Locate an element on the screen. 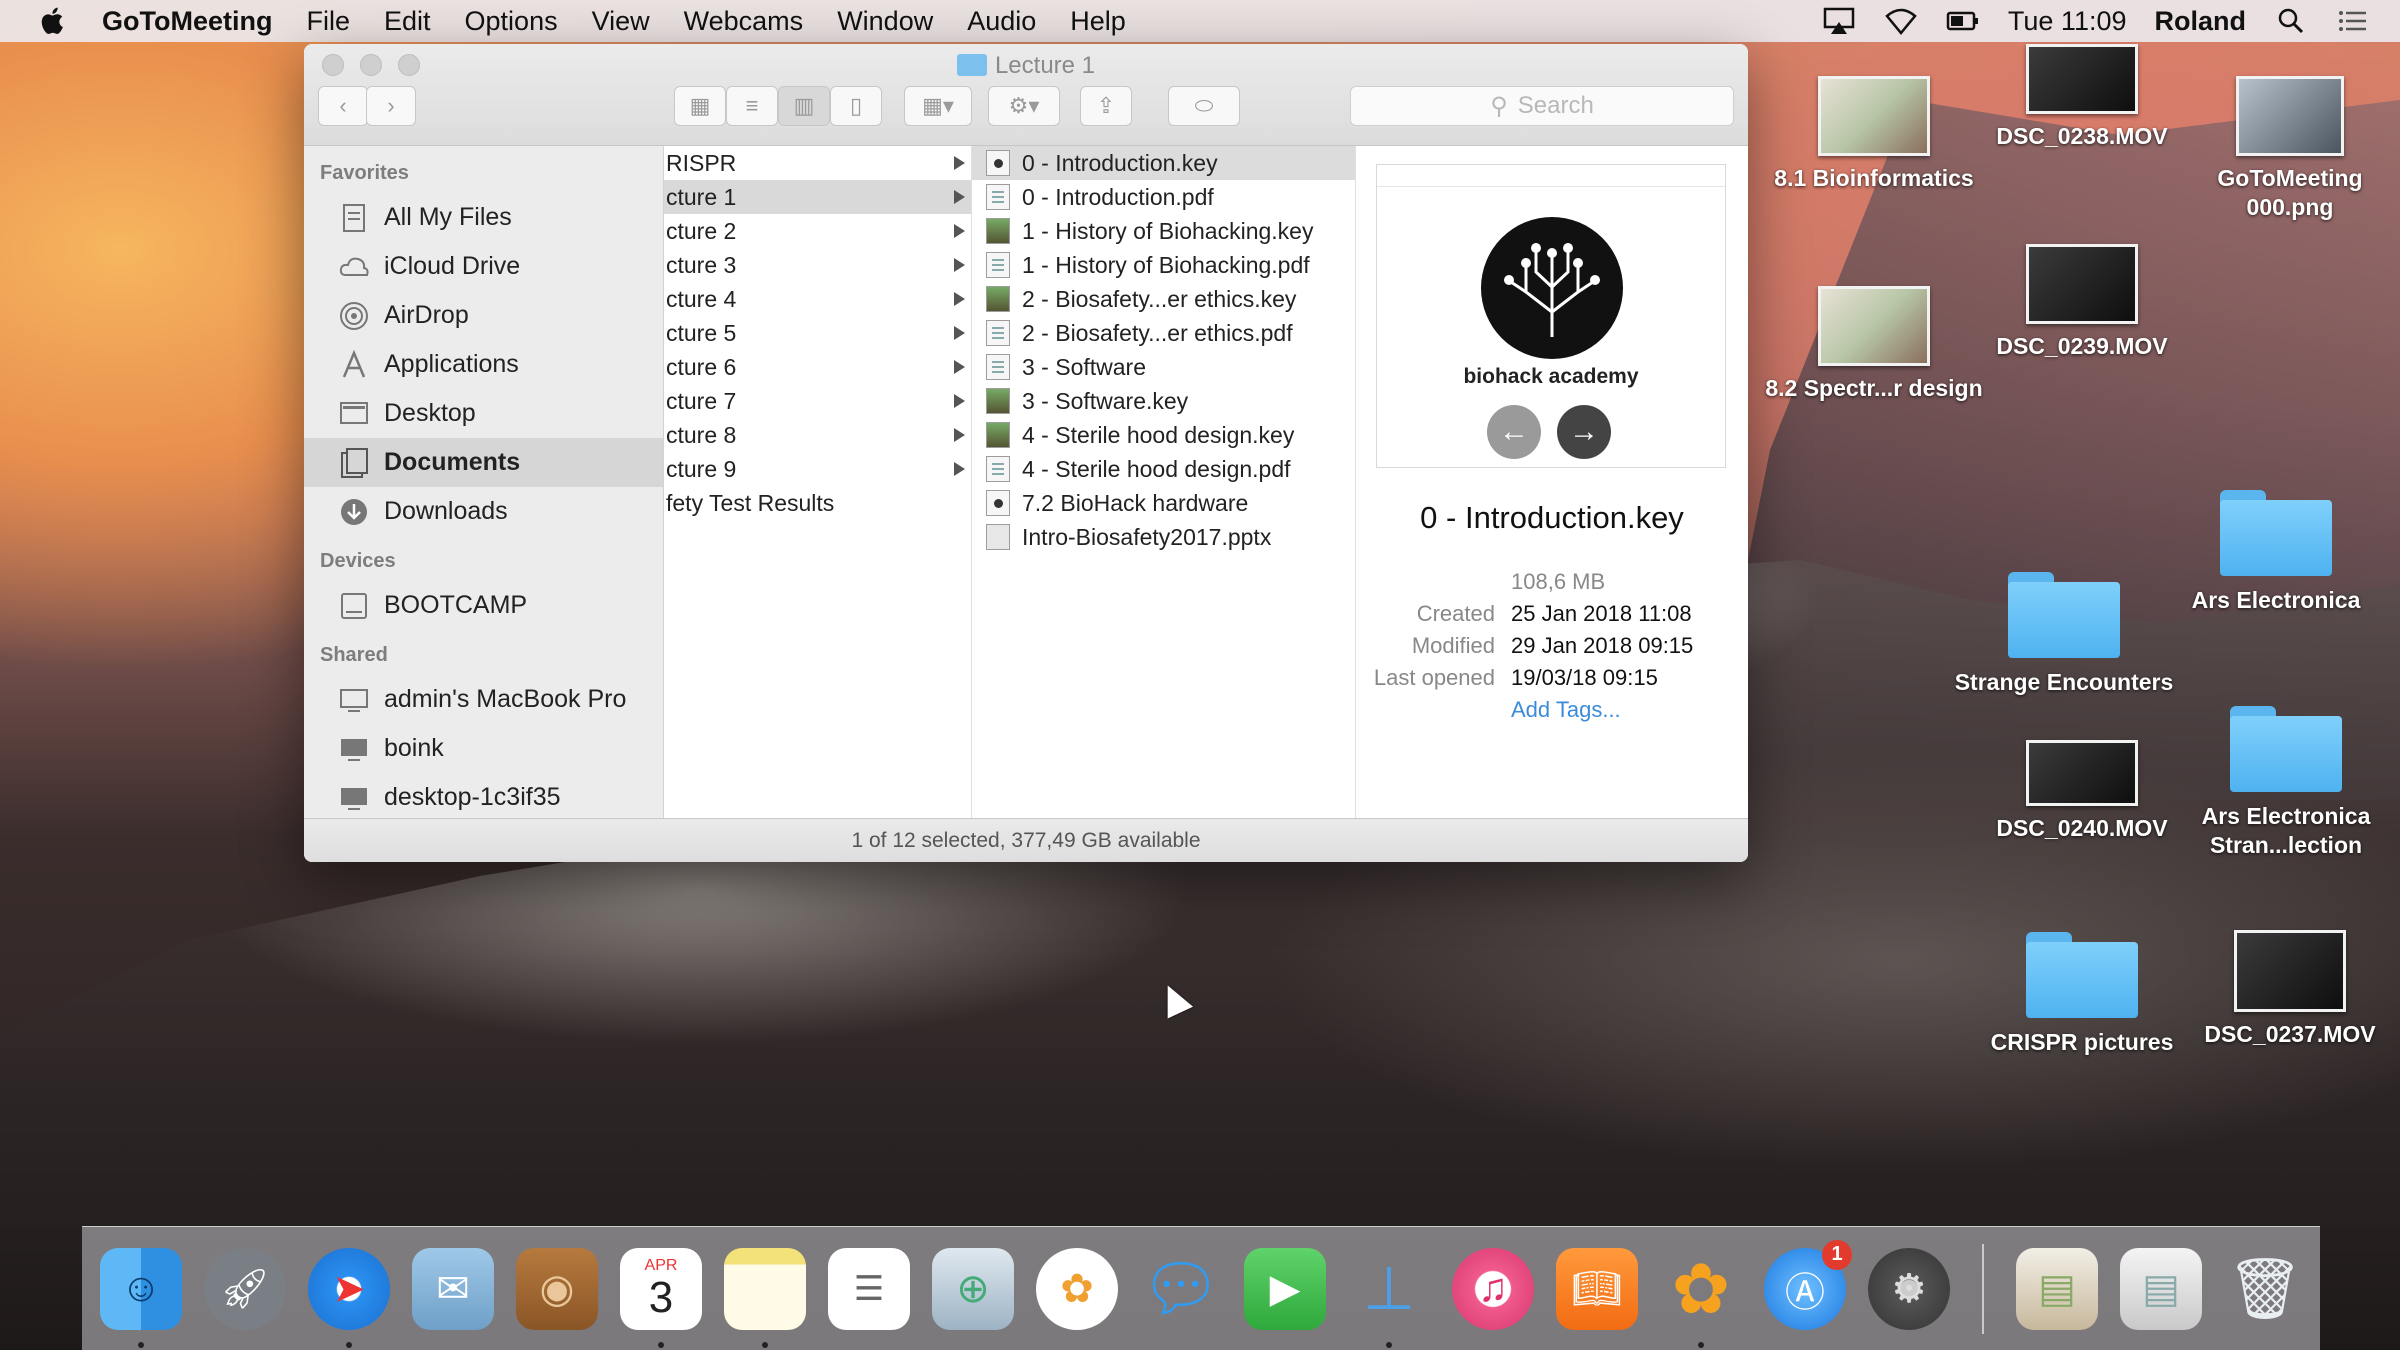 Image resolution: width=2400 pixels, height=1350 pixels. sidebar-item-all-my-files: All My Files is located at coordinates (483, 217).